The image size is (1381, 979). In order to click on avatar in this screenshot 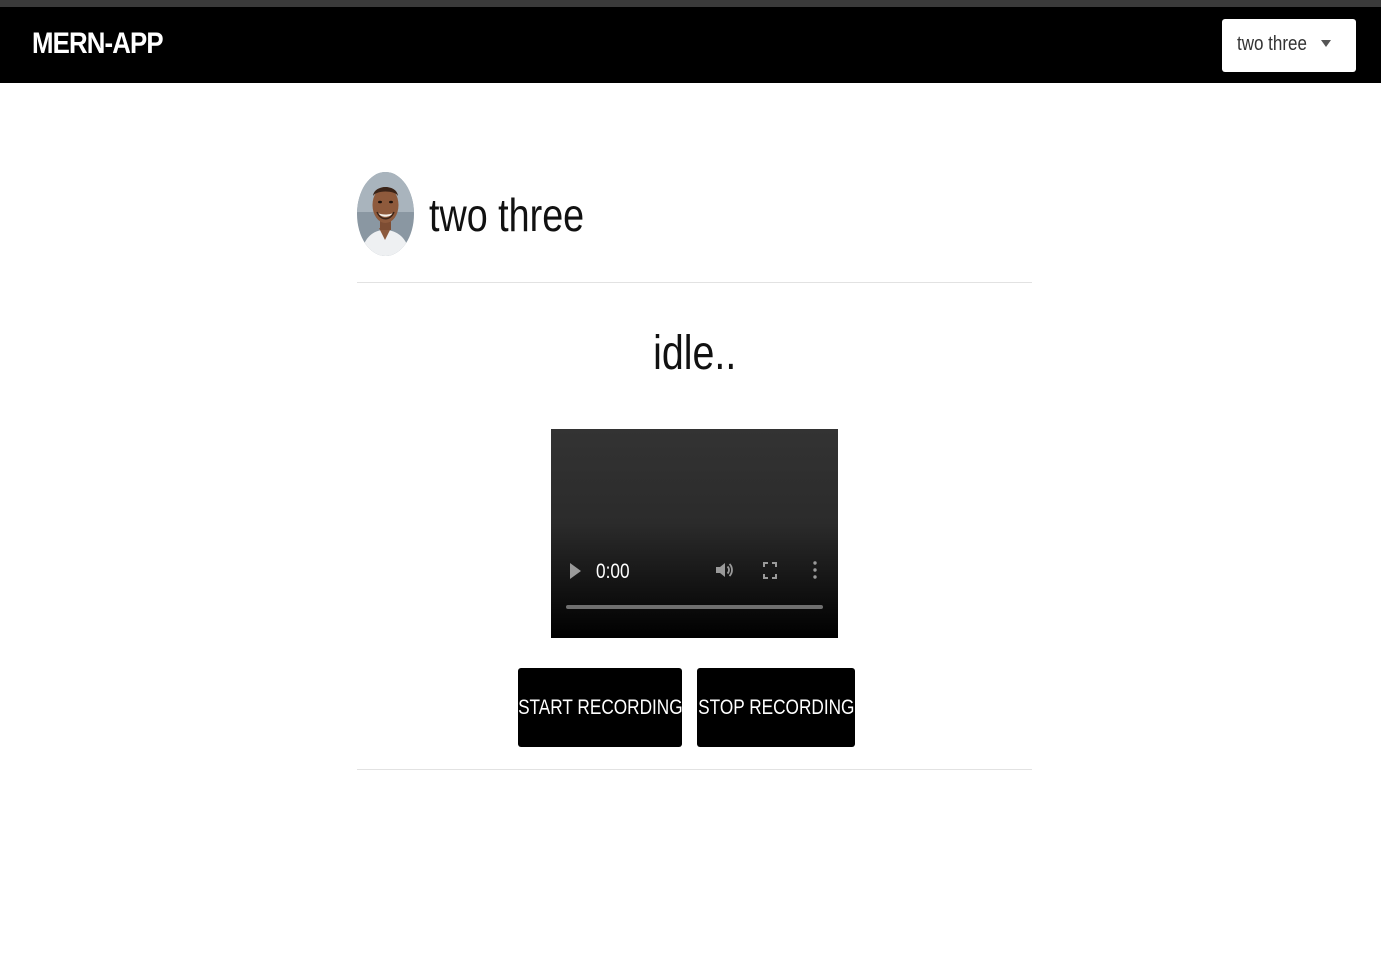, I will do `click(385, 214)`.